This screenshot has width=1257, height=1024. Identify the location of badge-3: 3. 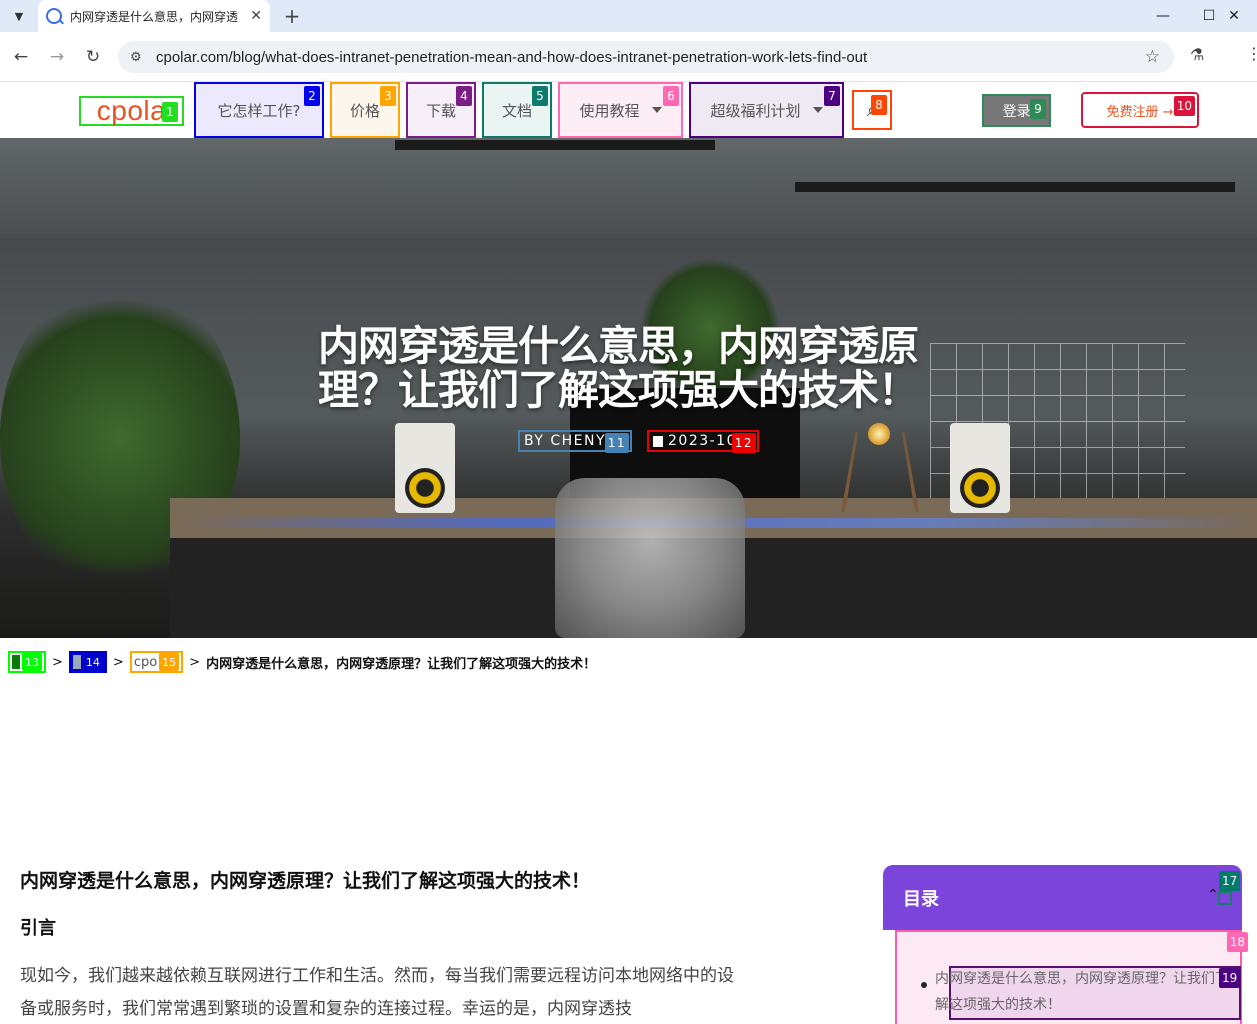
(388, 96).